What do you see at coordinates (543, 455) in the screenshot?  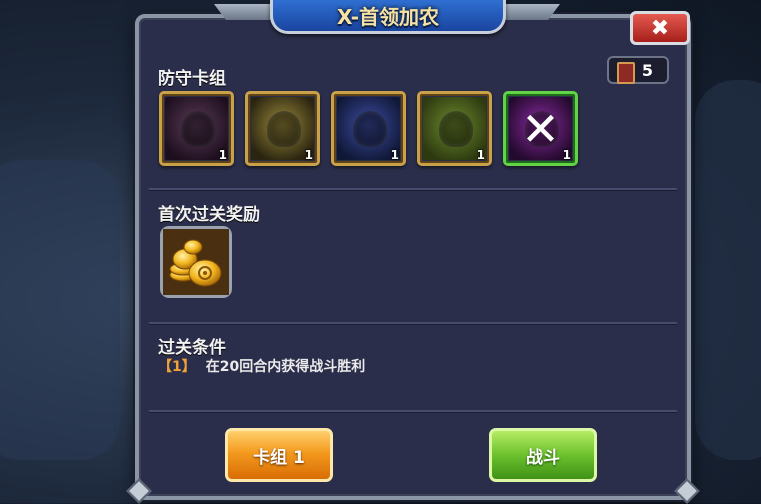 I see `fight-button: 战斗` at bounding box center [543, 455].